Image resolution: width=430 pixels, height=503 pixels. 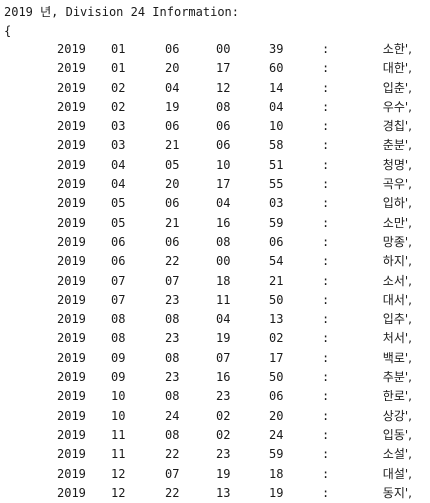 What do you see at coordinates (276, 357) in the screenshot?
I see `minute-cell: 17` at bounding box center [276, 357].